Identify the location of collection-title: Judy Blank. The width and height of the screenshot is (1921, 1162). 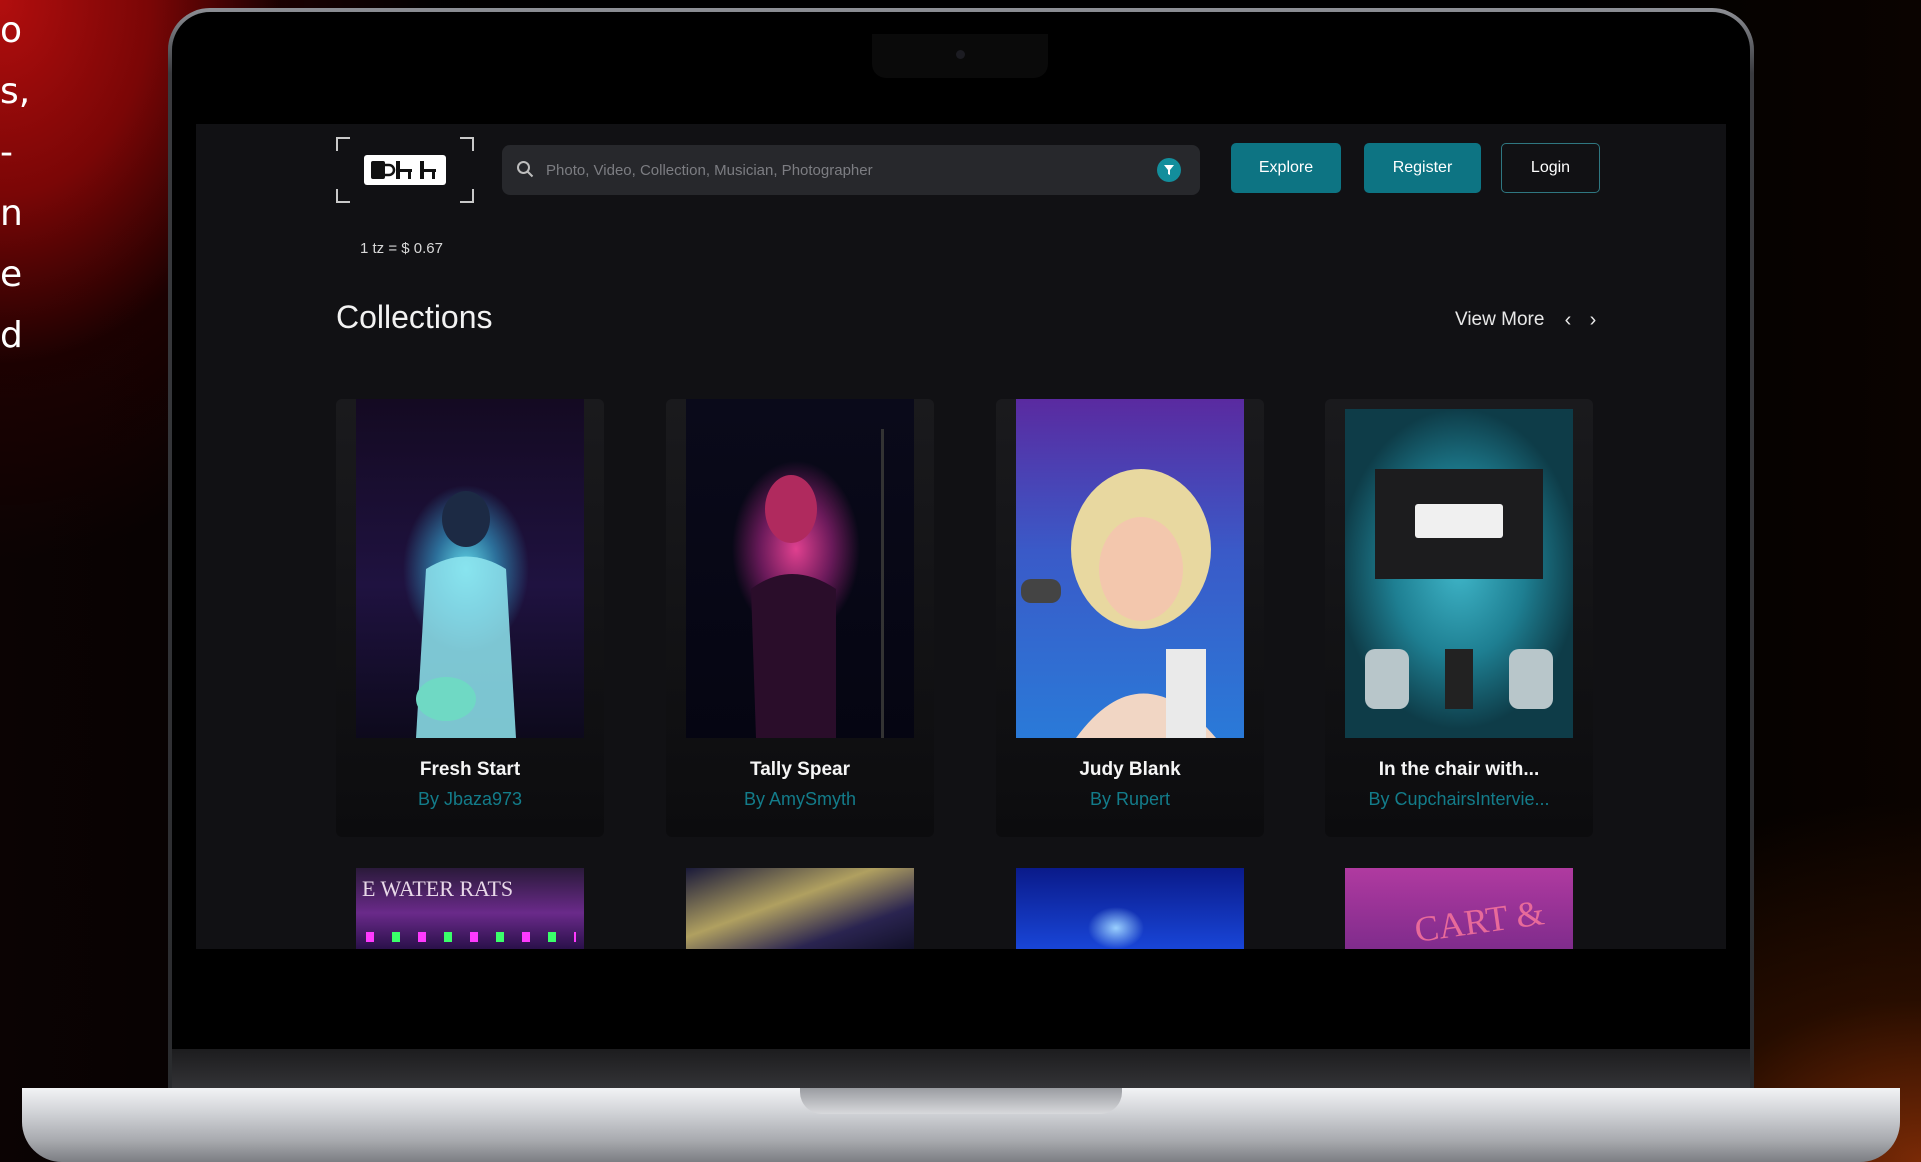
(1130, 769).